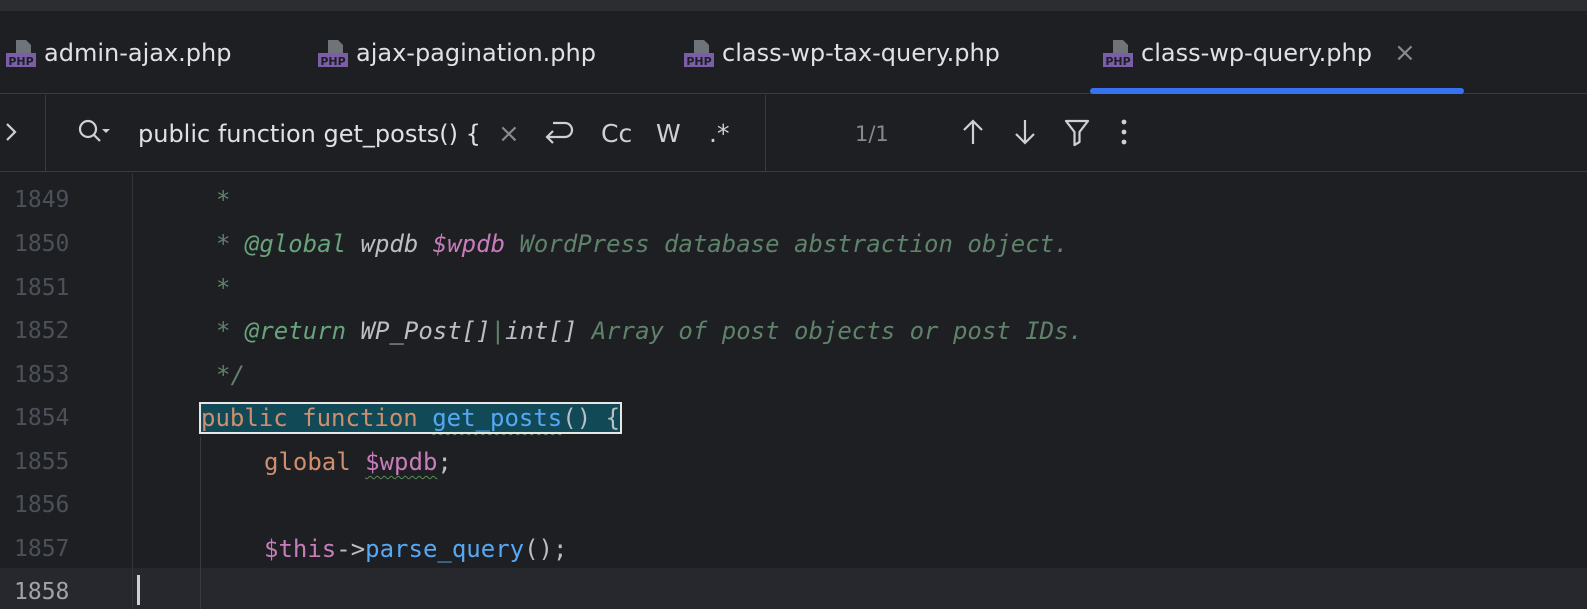 Image resolution: width=1587 pixels, height=609 pixels. What do you see at coordinates (42, 288) in the screenshot?
I see `line-number: 1851` at bounding box center [42, 288].